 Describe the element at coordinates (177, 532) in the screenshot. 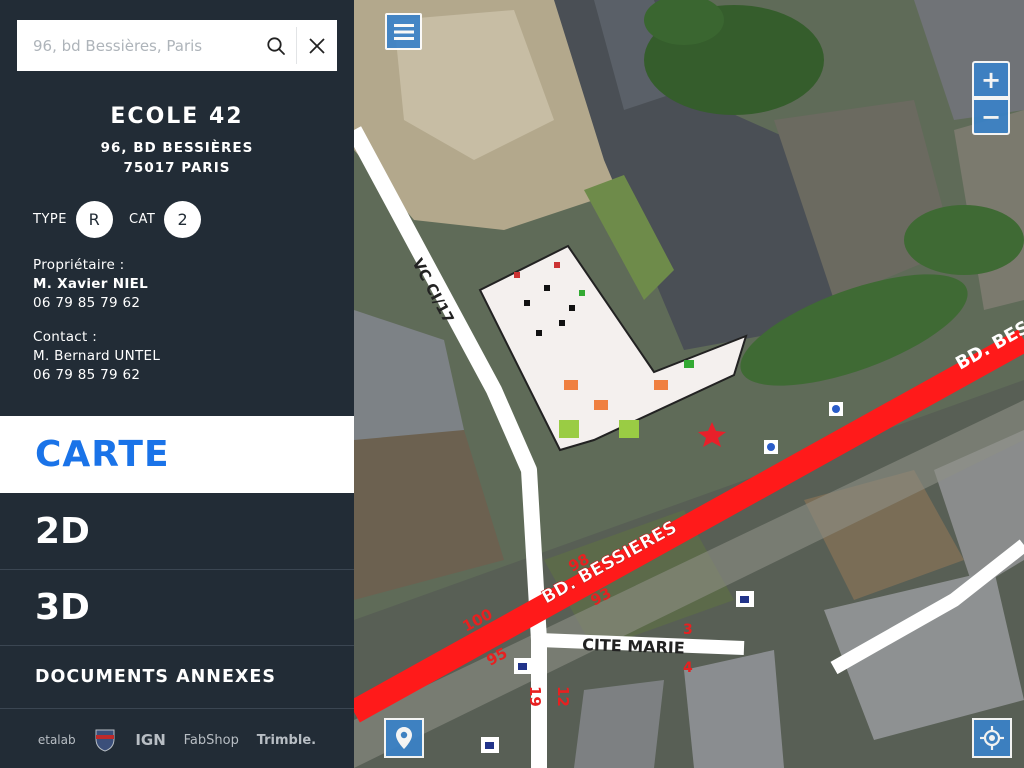

I see `menu-item-2d: 2D` at that location.